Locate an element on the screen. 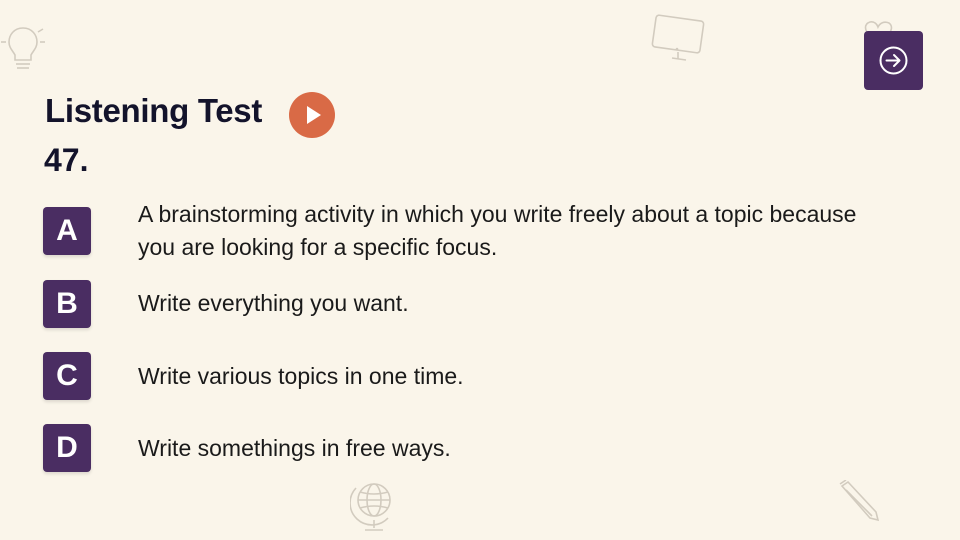 Image resolution: width=960 pixels, height=540 pixels. play-audio-button is located at coordinates (312, 115).